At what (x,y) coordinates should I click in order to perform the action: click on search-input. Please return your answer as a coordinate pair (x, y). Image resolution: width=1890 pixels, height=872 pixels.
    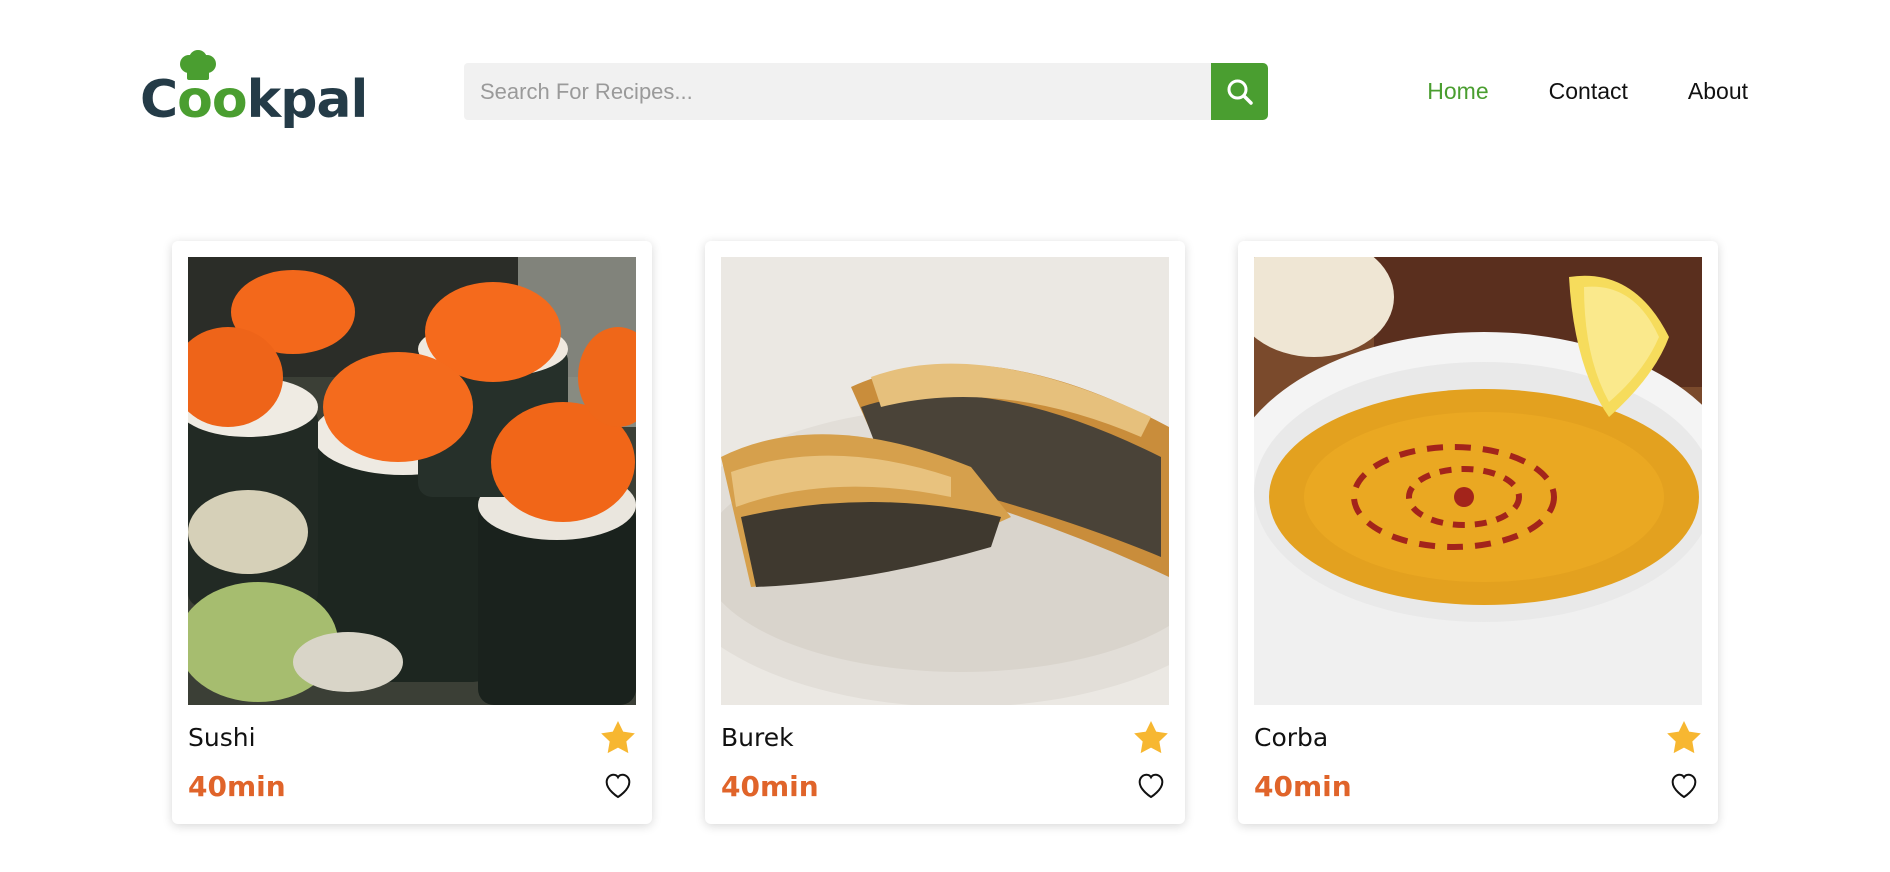
    Looking at the image, I should click on (837, 91).